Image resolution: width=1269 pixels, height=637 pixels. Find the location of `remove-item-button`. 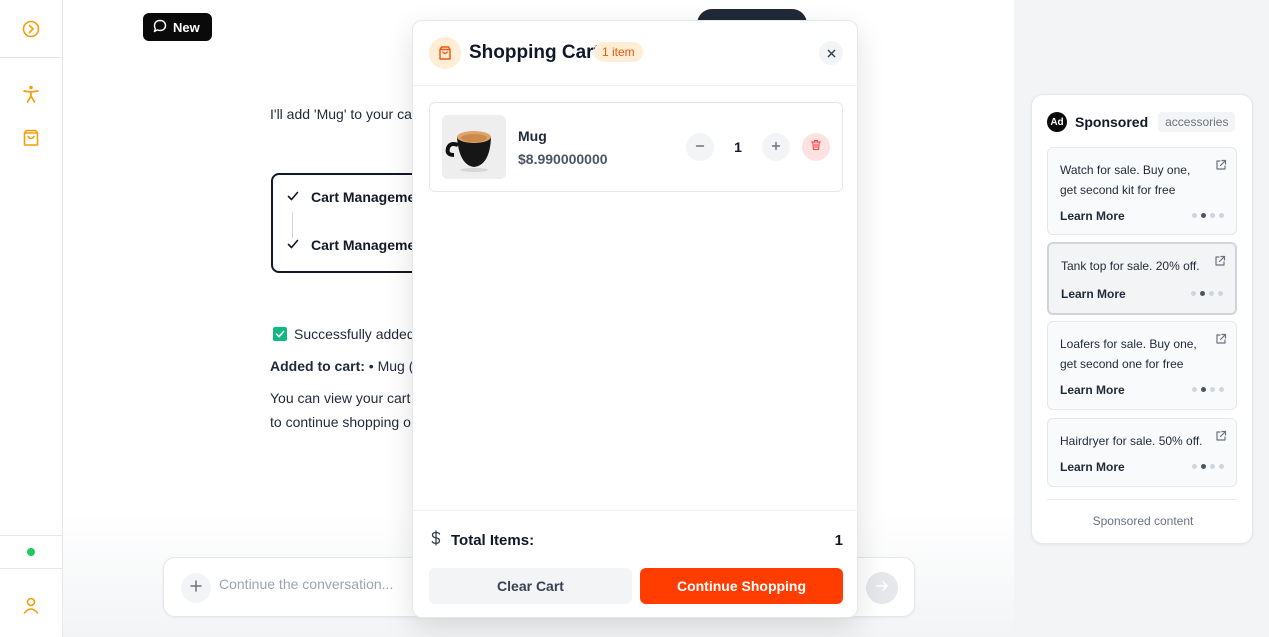

remove-item-button is located at coordinates (816, 147).